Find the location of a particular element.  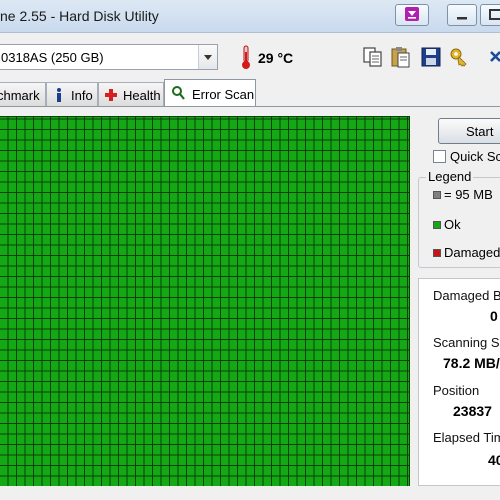

elapsed-time-label: Elapsed Time is located at coordinates (466, 437).